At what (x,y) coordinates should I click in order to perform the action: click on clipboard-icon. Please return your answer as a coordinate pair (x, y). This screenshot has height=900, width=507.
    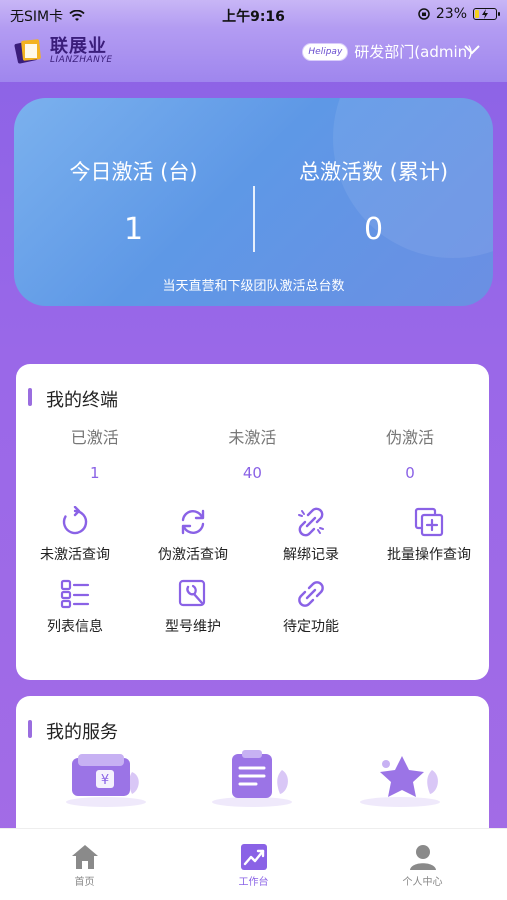
    Looking at the image, I should click on (252, 778).